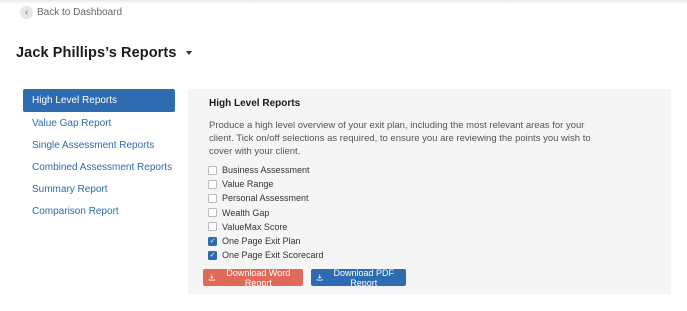 The image size is (687, 311). I want to click on sidebar-item-summary-report: Summary Report, so click(99, 189).